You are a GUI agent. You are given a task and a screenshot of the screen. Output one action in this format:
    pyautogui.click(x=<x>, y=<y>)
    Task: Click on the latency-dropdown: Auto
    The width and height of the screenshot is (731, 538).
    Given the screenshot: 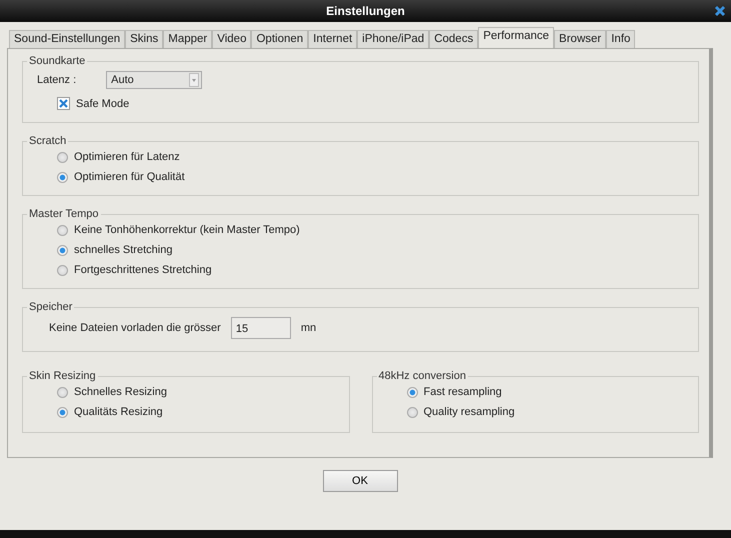 What is the action you would take?
    pyautogui.click(x=154, y=80)
    